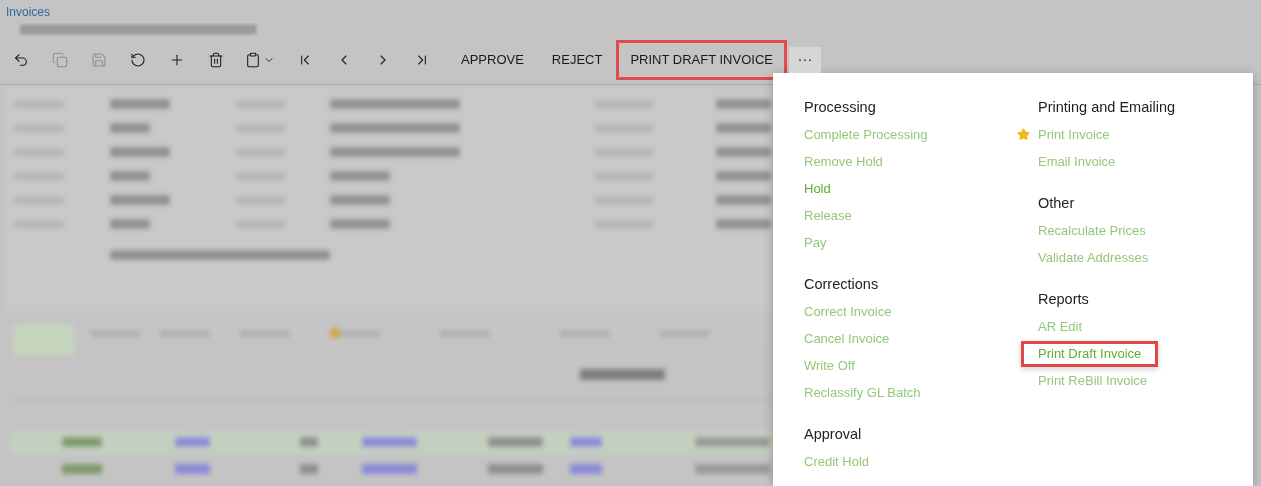 Image resolution: width=1261 pixels, height=486 pixels. Describe the element at coordinates (829, 365) in the screenshot. I see `menu-item: Write Off` at that location.